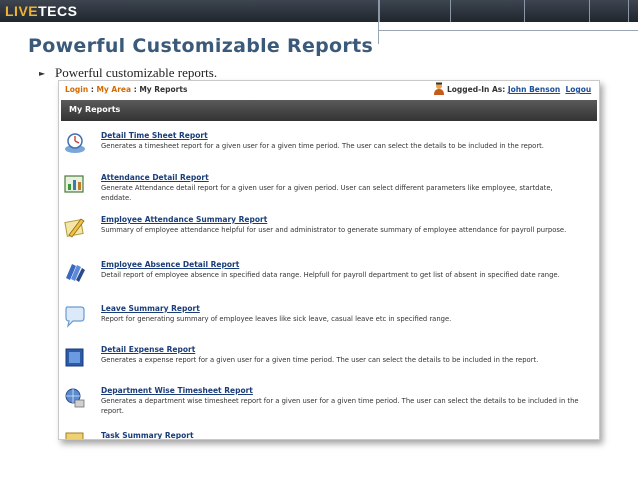 The image size is (638, 479). I want to click on section-title: My Reports, so click(95, 109).